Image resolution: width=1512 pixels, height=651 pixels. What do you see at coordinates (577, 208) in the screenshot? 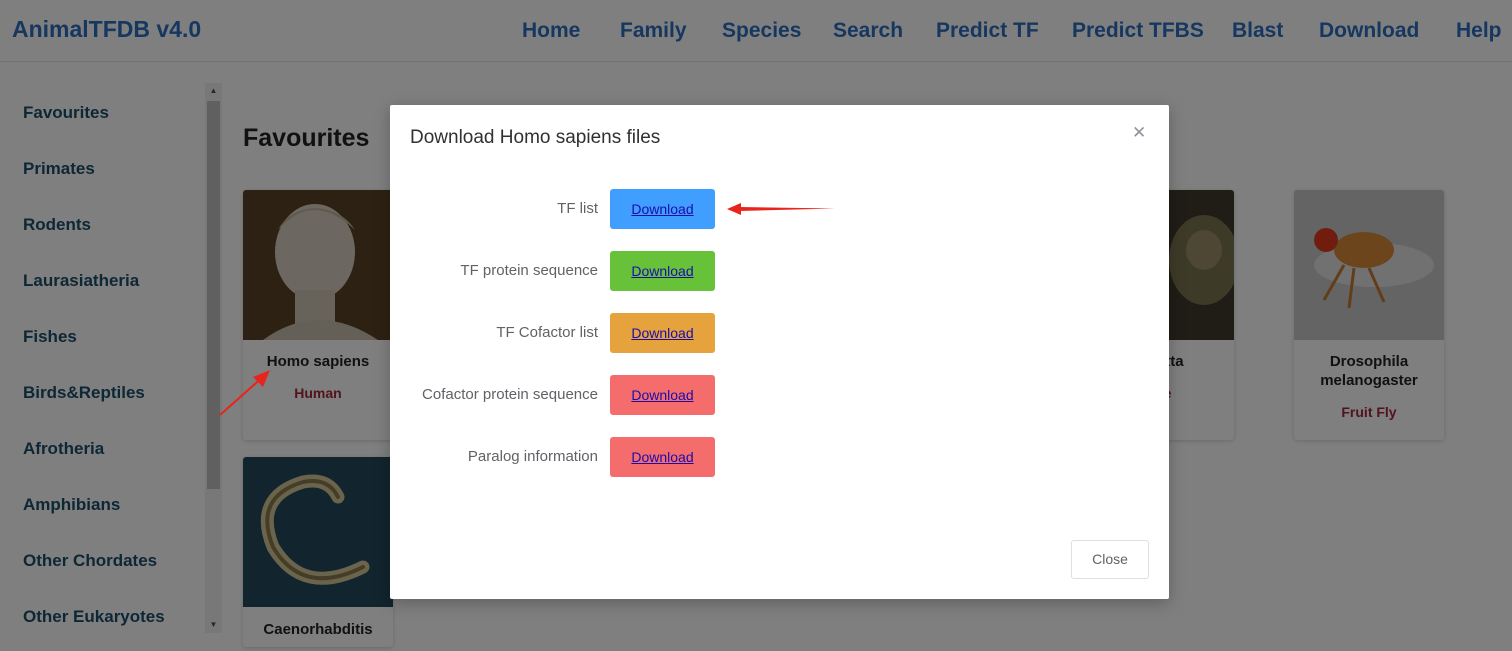
I see `row-label-tf-list: TF list` at bounding box center [577, 208].